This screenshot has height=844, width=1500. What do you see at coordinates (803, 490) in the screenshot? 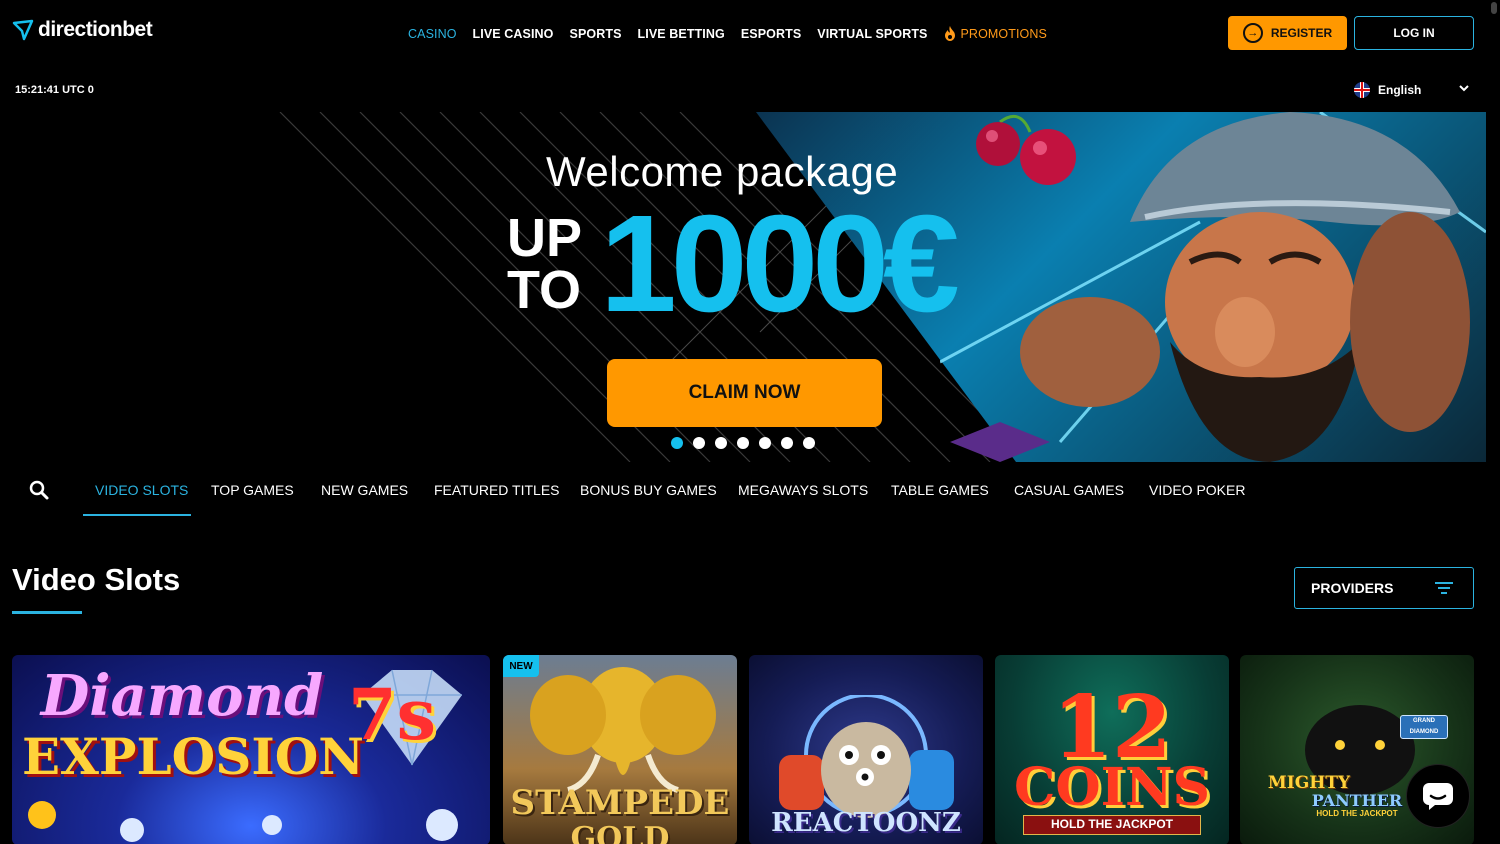
I see `tab-megaways-slots: MEGAWAYS SLOTS` at bounding box center [803, 490].